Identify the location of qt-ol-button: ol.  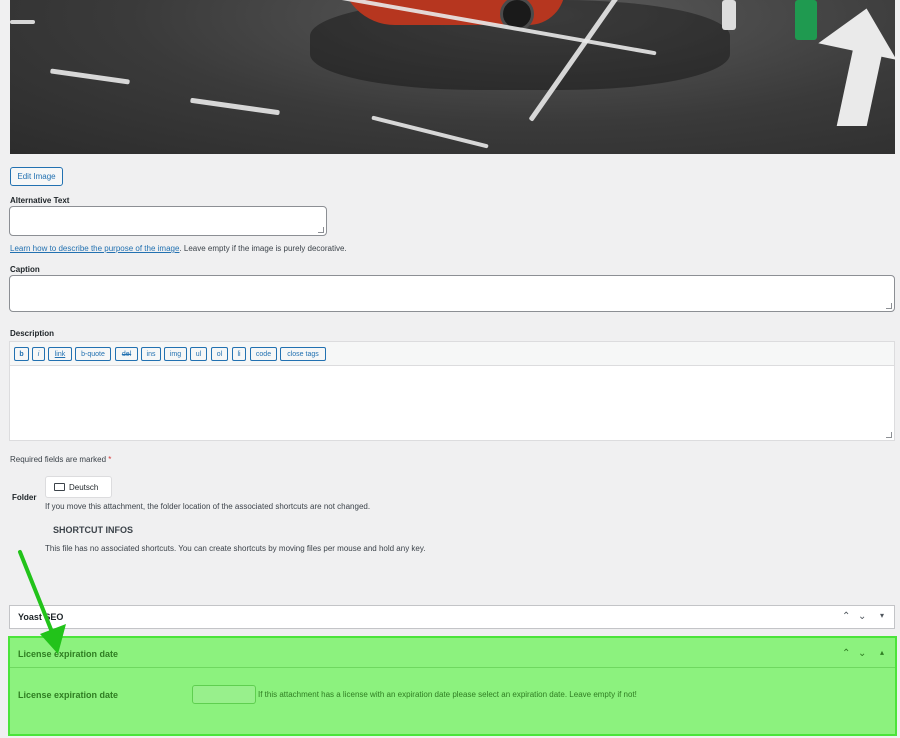
(219, 354).